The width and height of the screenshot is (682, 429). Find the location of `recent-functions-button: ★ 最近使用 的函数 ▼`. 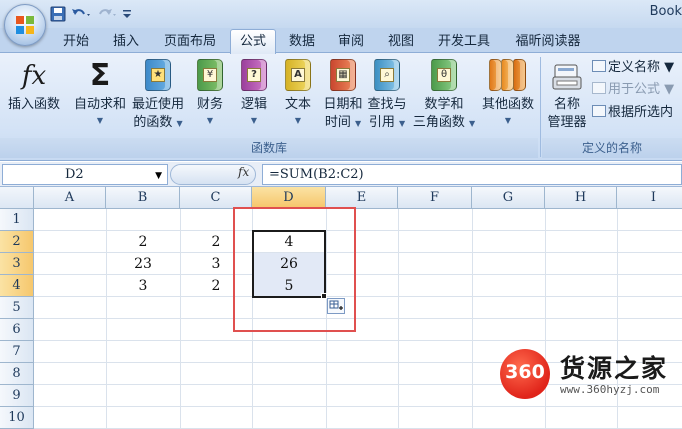

recent-functions-button: ★ 最近使用 的函数 ▼ is located at coordinates (158, 96).